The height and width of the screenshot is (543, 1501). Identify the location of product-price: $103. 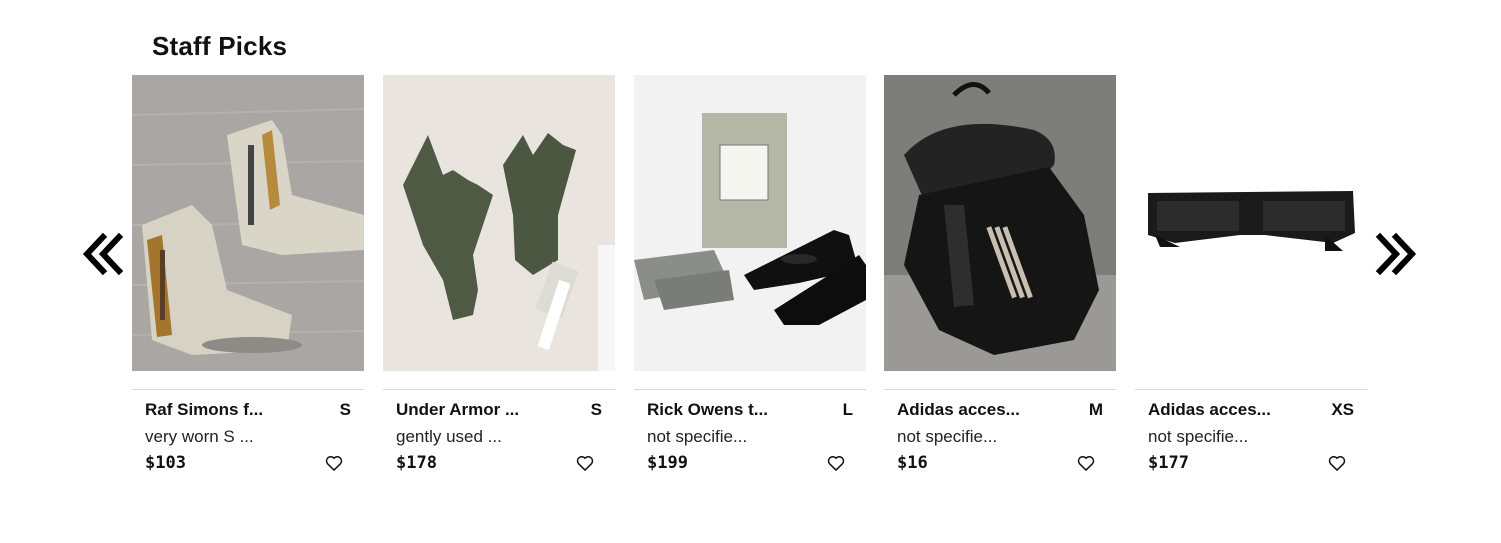
(165, 463).